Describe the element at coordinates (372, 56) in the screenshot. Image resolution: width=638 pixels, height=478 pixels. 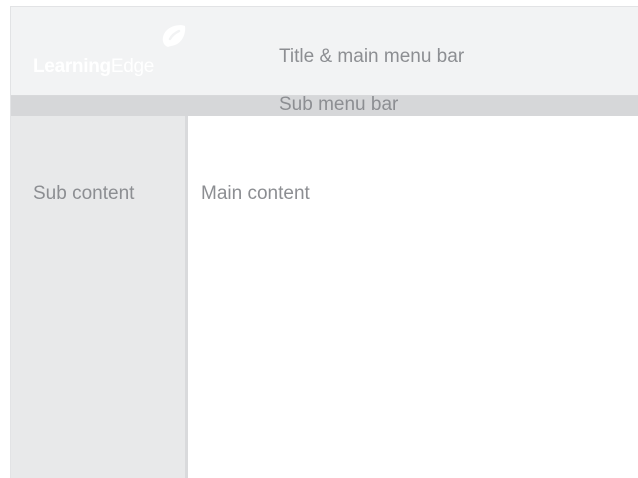
I see `title-bar-label: Title & main menu bar` at that location.